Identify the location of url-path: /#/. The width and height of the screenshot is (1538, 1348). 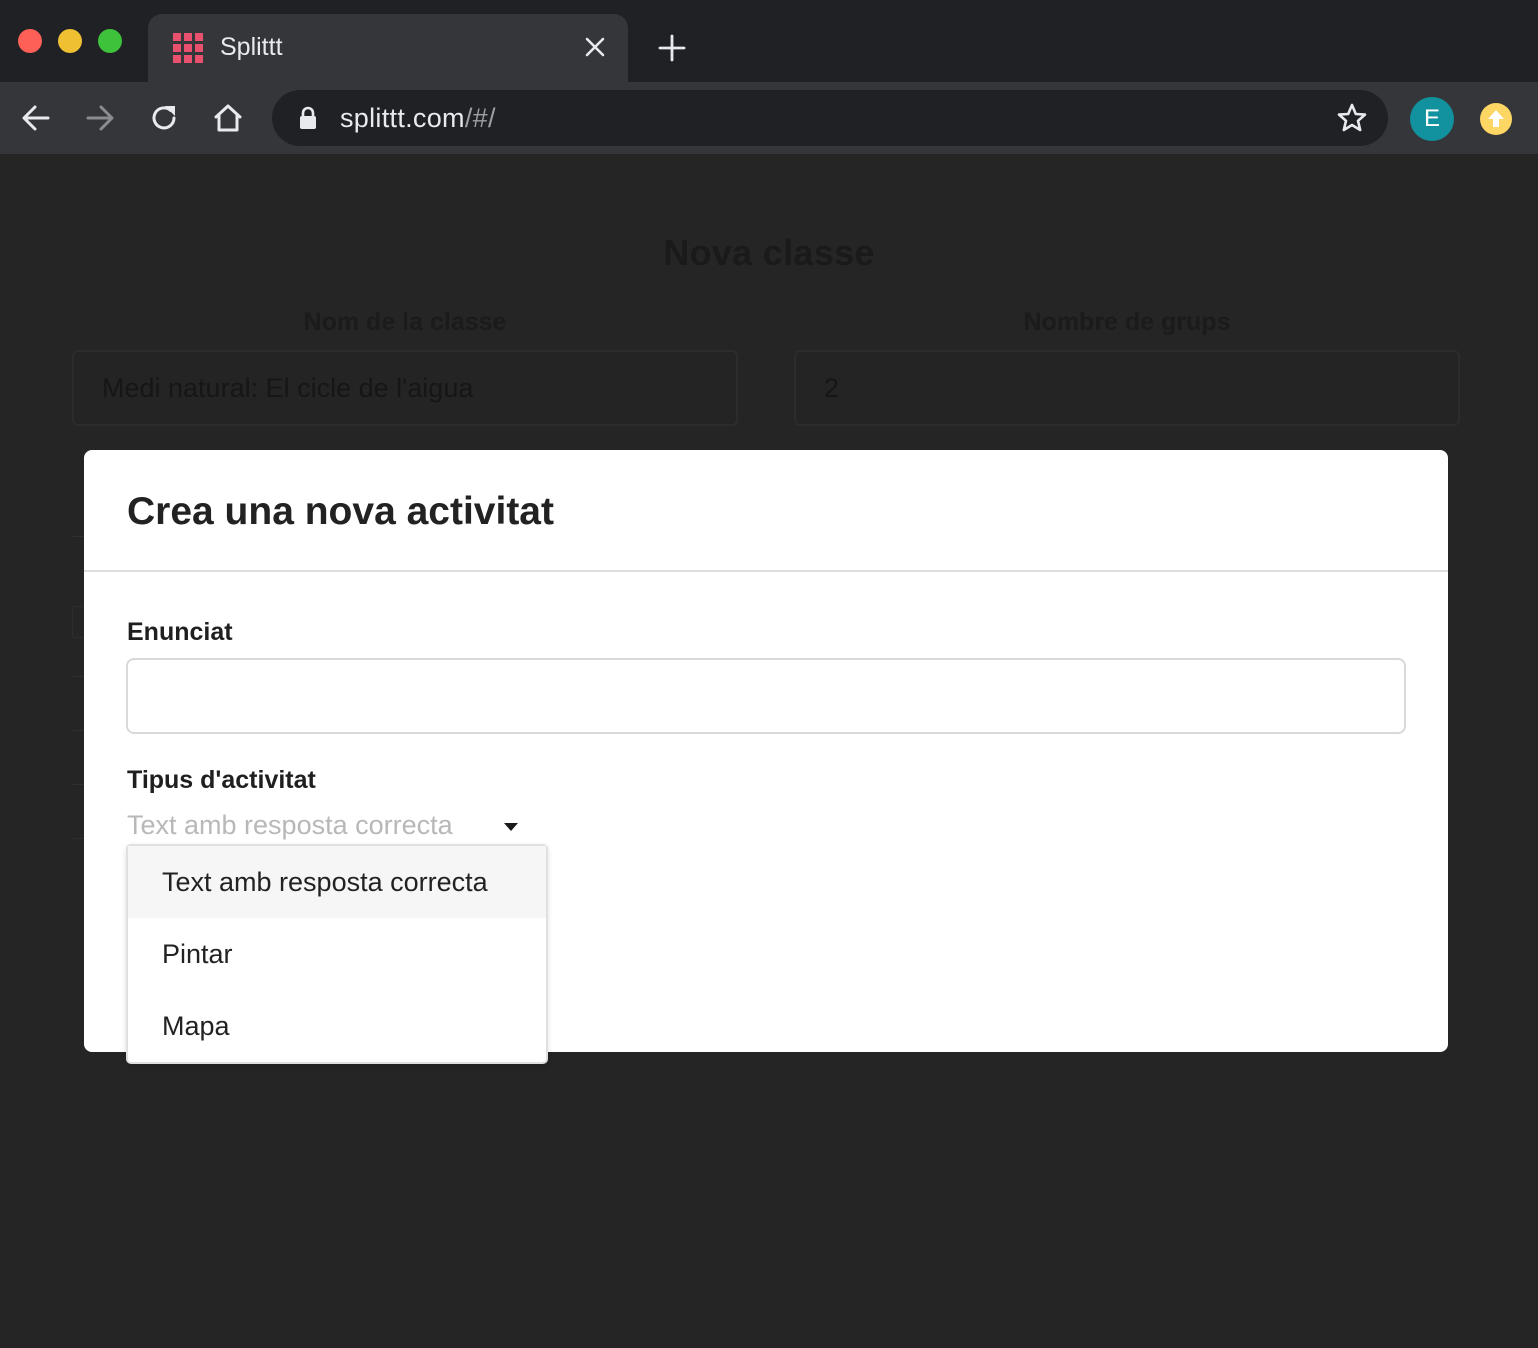
(480, 118).